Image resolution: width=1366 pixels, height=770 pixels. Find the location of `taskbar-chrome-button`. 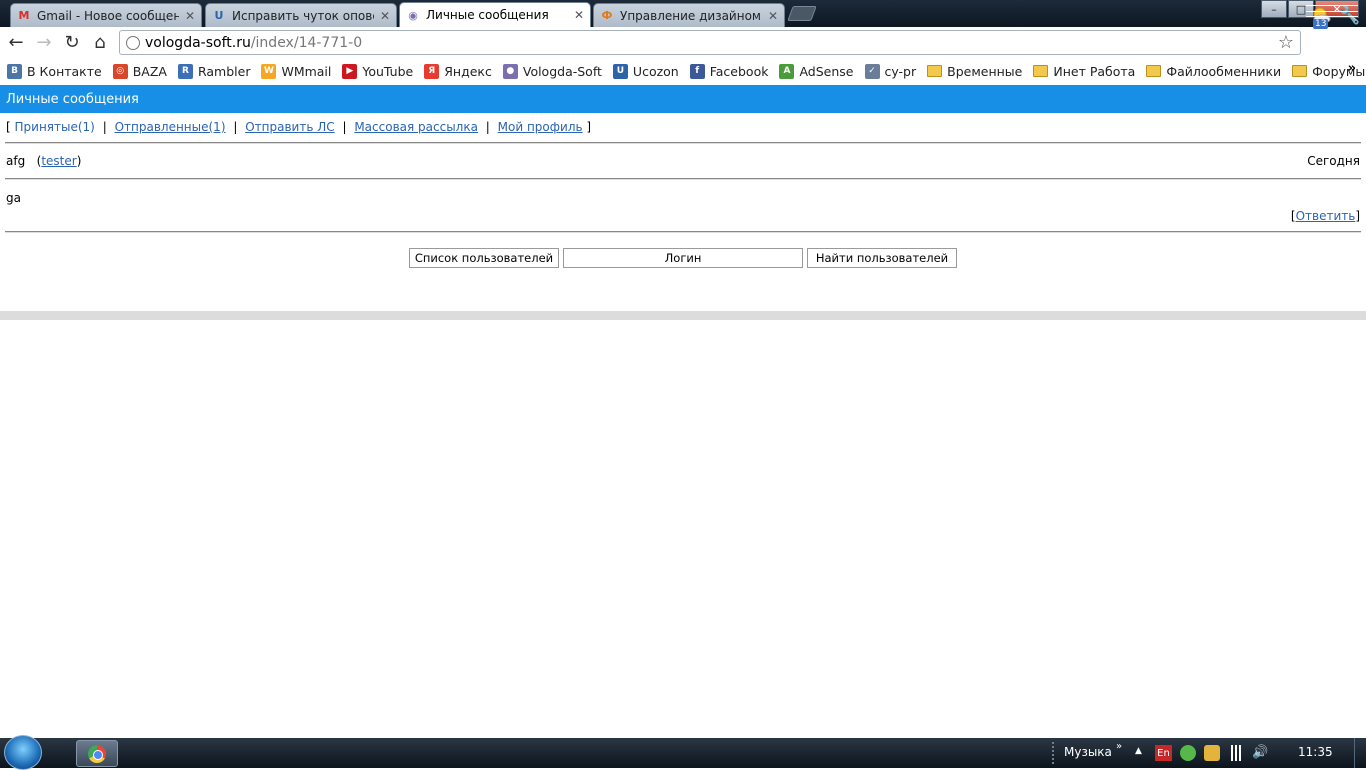

taskbar-chrome-button is located at coordinates (97, 753).